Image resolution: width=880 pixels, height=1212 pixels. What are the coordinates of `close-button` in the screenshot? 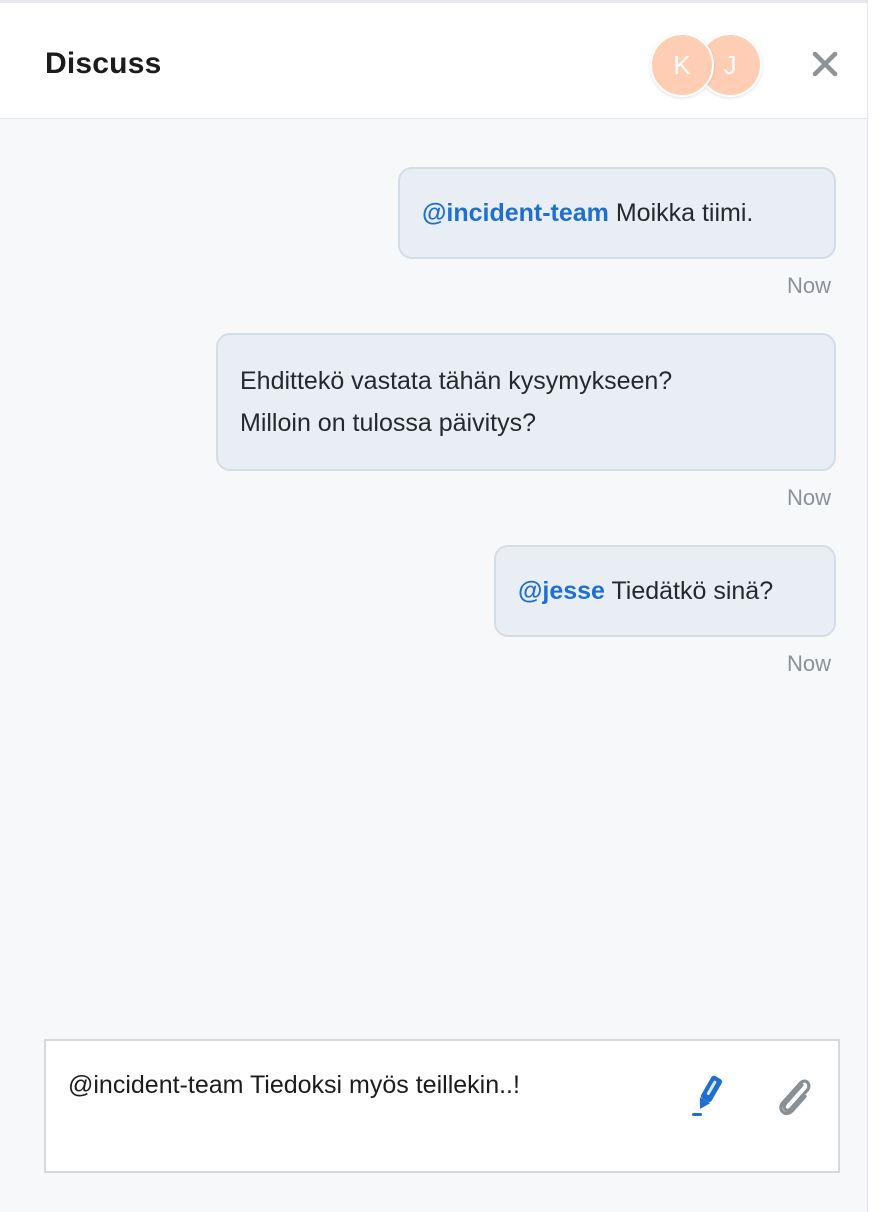 It's located at (825, 64).